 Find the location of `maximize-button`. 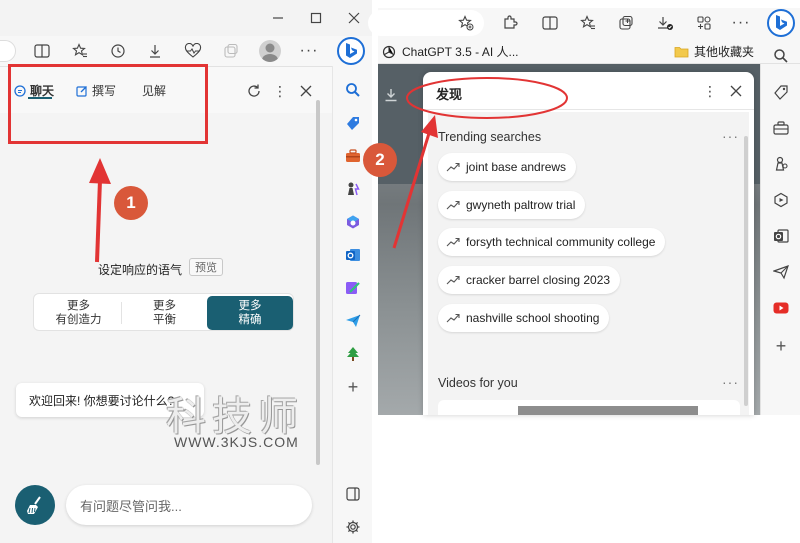

maximize-button is located at coordinates (316, 18).